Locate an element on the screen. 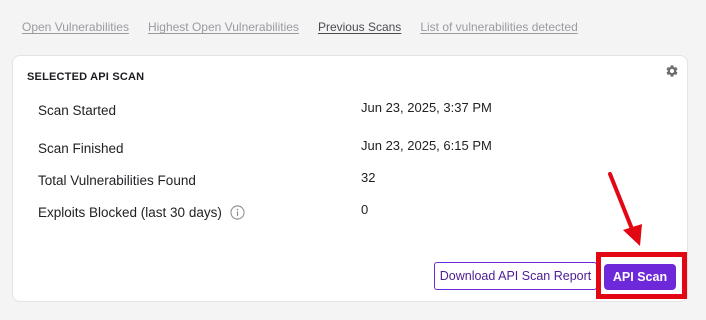 The width and height of the screenshot is (706, 320). tab-previous-scans: Previous Scans is located at coordinates (359, 27).